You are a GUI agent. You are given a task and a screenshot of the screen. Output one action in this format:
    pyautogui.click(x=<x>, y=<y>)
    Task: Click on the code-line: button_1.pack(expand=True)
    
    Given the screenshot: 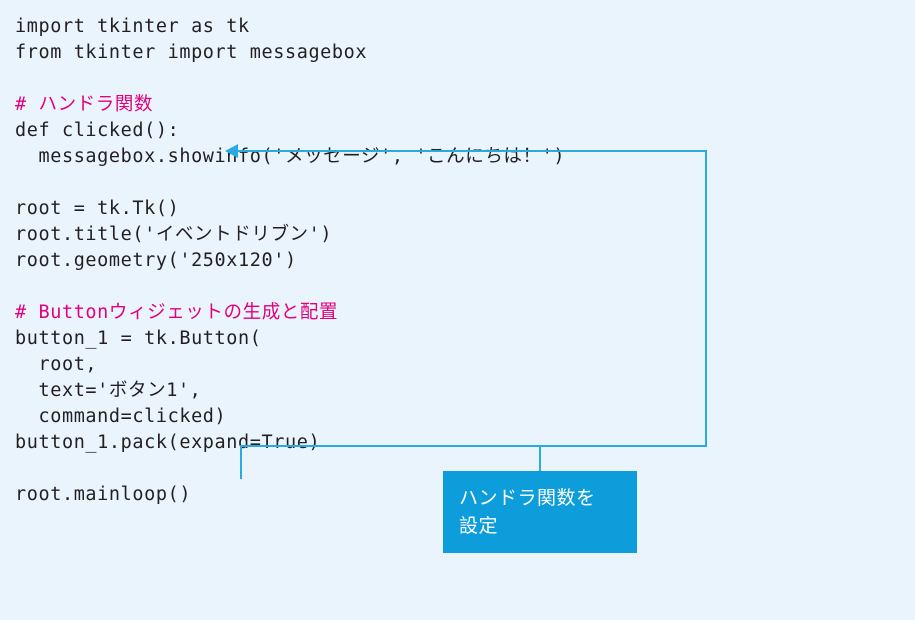 What is the action you would take?
    pyautogui.click(x=168, y=442)
    